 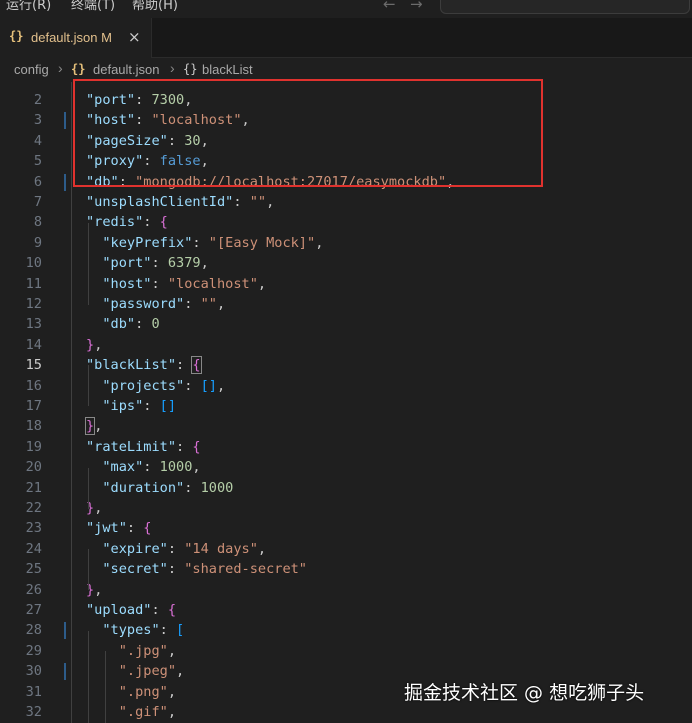 I want to click on line-number: 13, so click(x=33, y=324).